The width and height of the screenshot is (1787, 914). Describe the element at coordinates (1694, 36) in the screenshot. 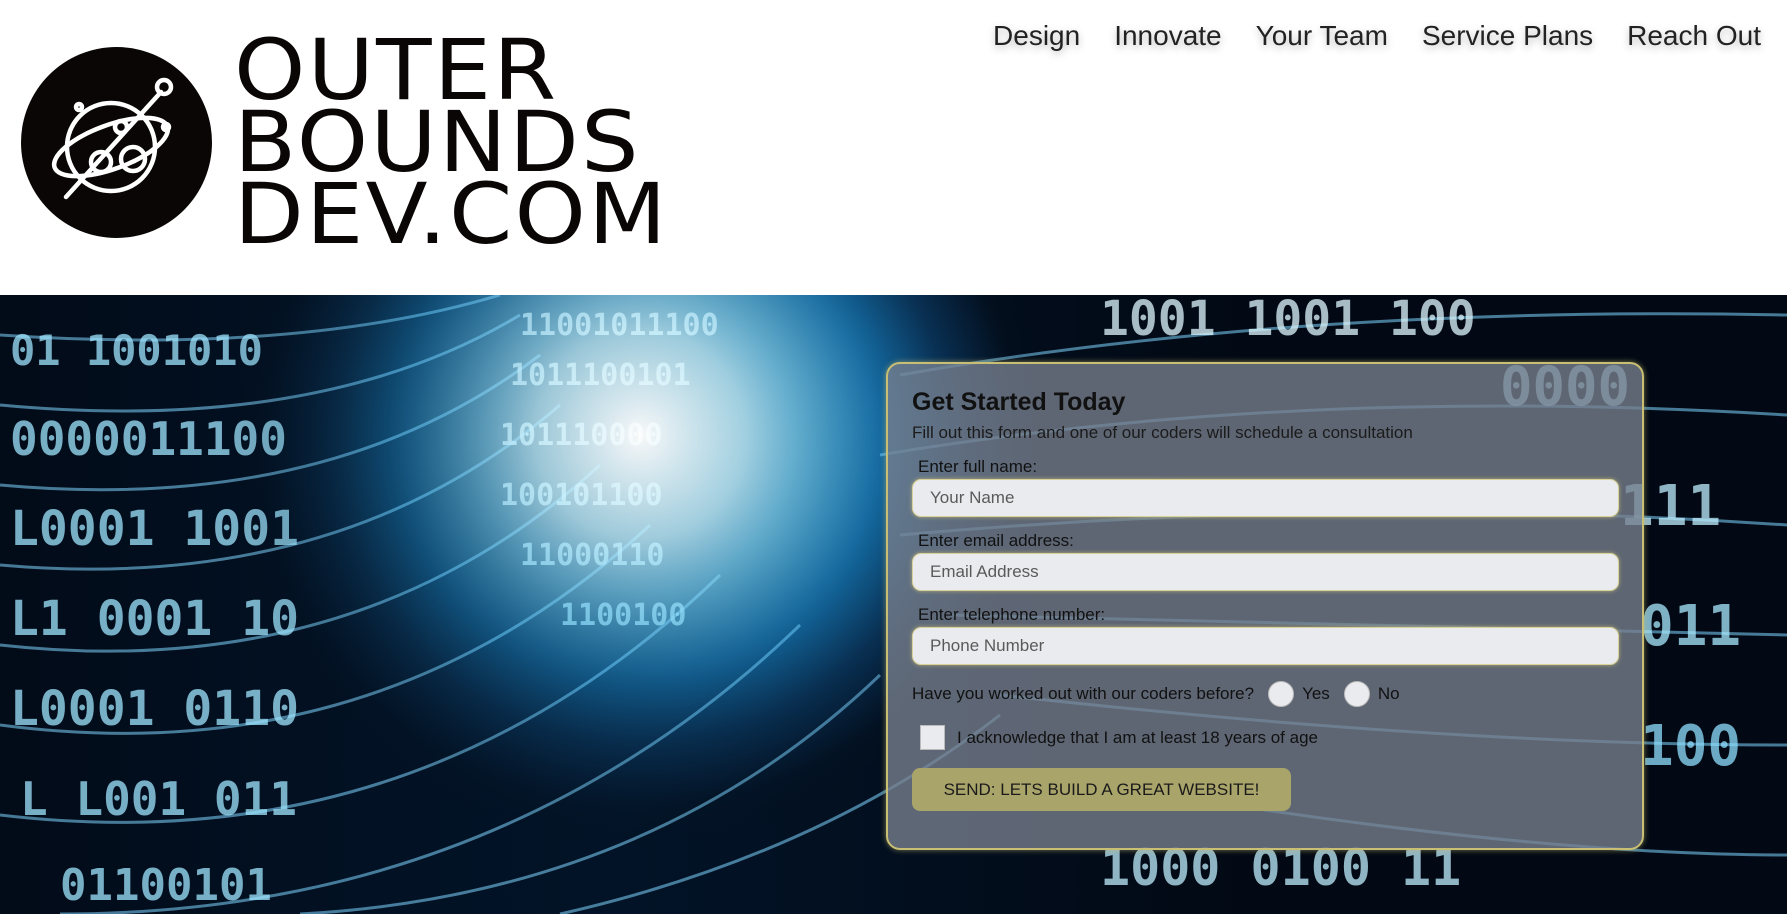

I see `nav-item-reach-out: Reach Out` at that location.